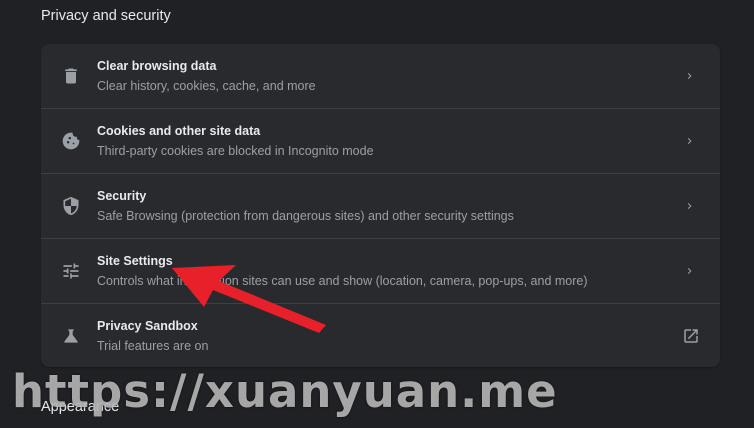 Image resolution: width=754 pixels, height=428 pixels. What do you see at coordinates (71, 336) in the screenshot?
I see `flask-icon` at bounding box center [71, 336].